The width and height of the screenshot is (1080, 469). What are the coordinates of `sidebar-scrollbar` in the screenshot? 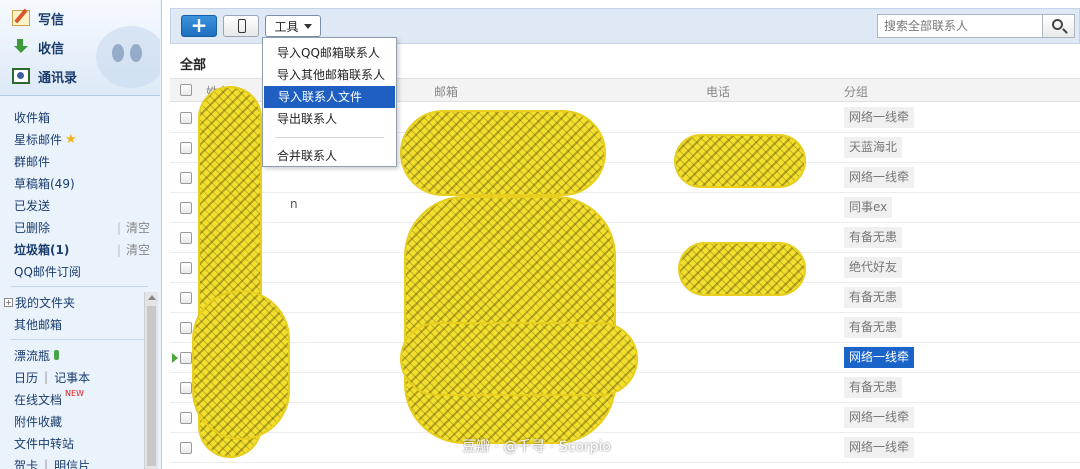 It's located at (151, 380).